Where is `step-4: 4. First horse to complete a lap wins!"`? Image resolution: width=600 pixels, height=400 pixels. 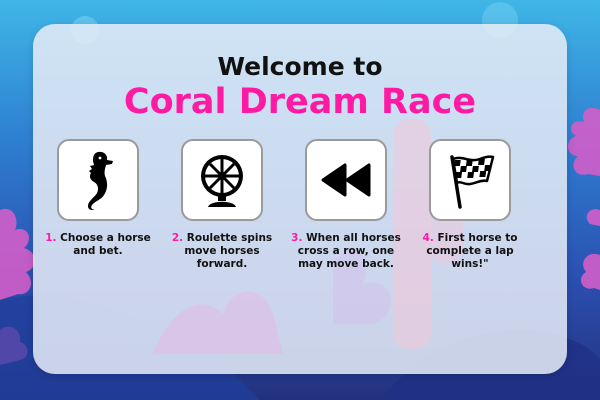 step-4: 4. First horse to complete a lap wins!" is located at coordinates (470, 205).